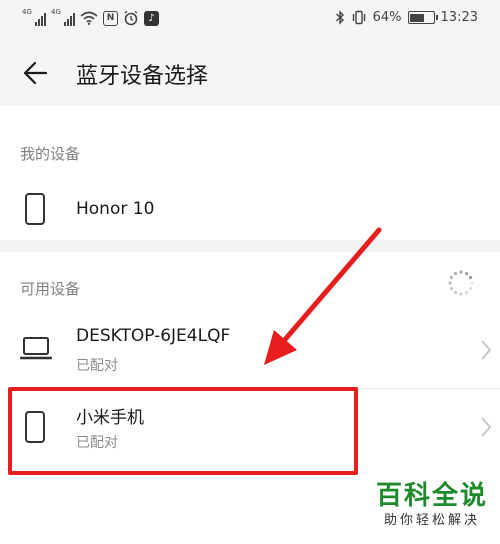  Describe the element at coordinates (131, 18) in the screenshot. I see `alarm-icon` at that location.